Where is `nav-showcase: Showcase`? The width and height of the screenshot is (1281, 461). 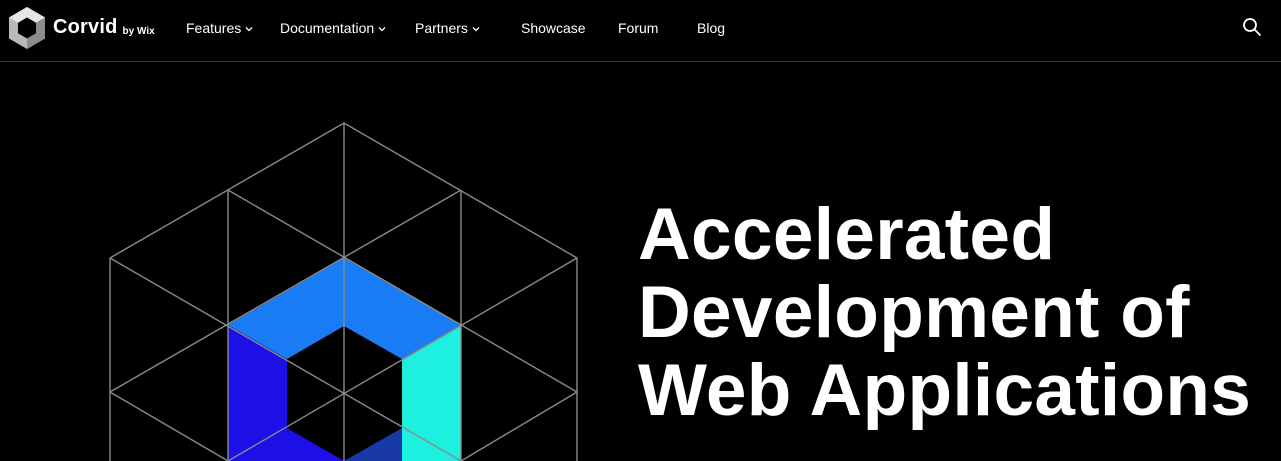
nav-showcase: Showcase is located at coordinates (553, 27).